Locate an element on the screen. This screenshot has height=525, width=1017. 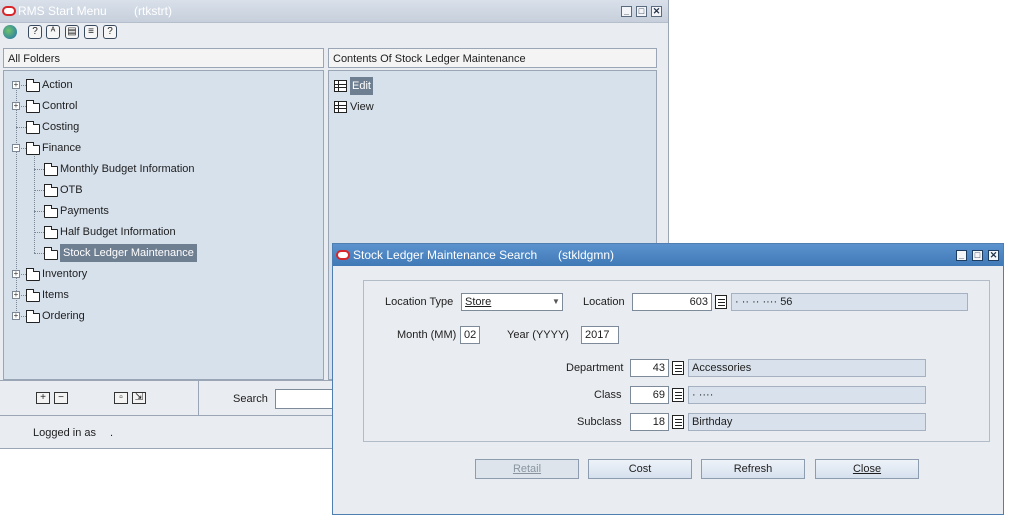
search-label: Search is located at coordinates (250, 399).